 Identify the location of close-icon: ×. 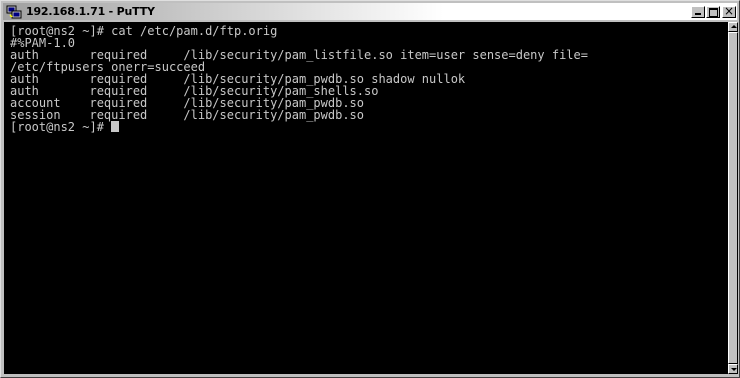
(729, 10).